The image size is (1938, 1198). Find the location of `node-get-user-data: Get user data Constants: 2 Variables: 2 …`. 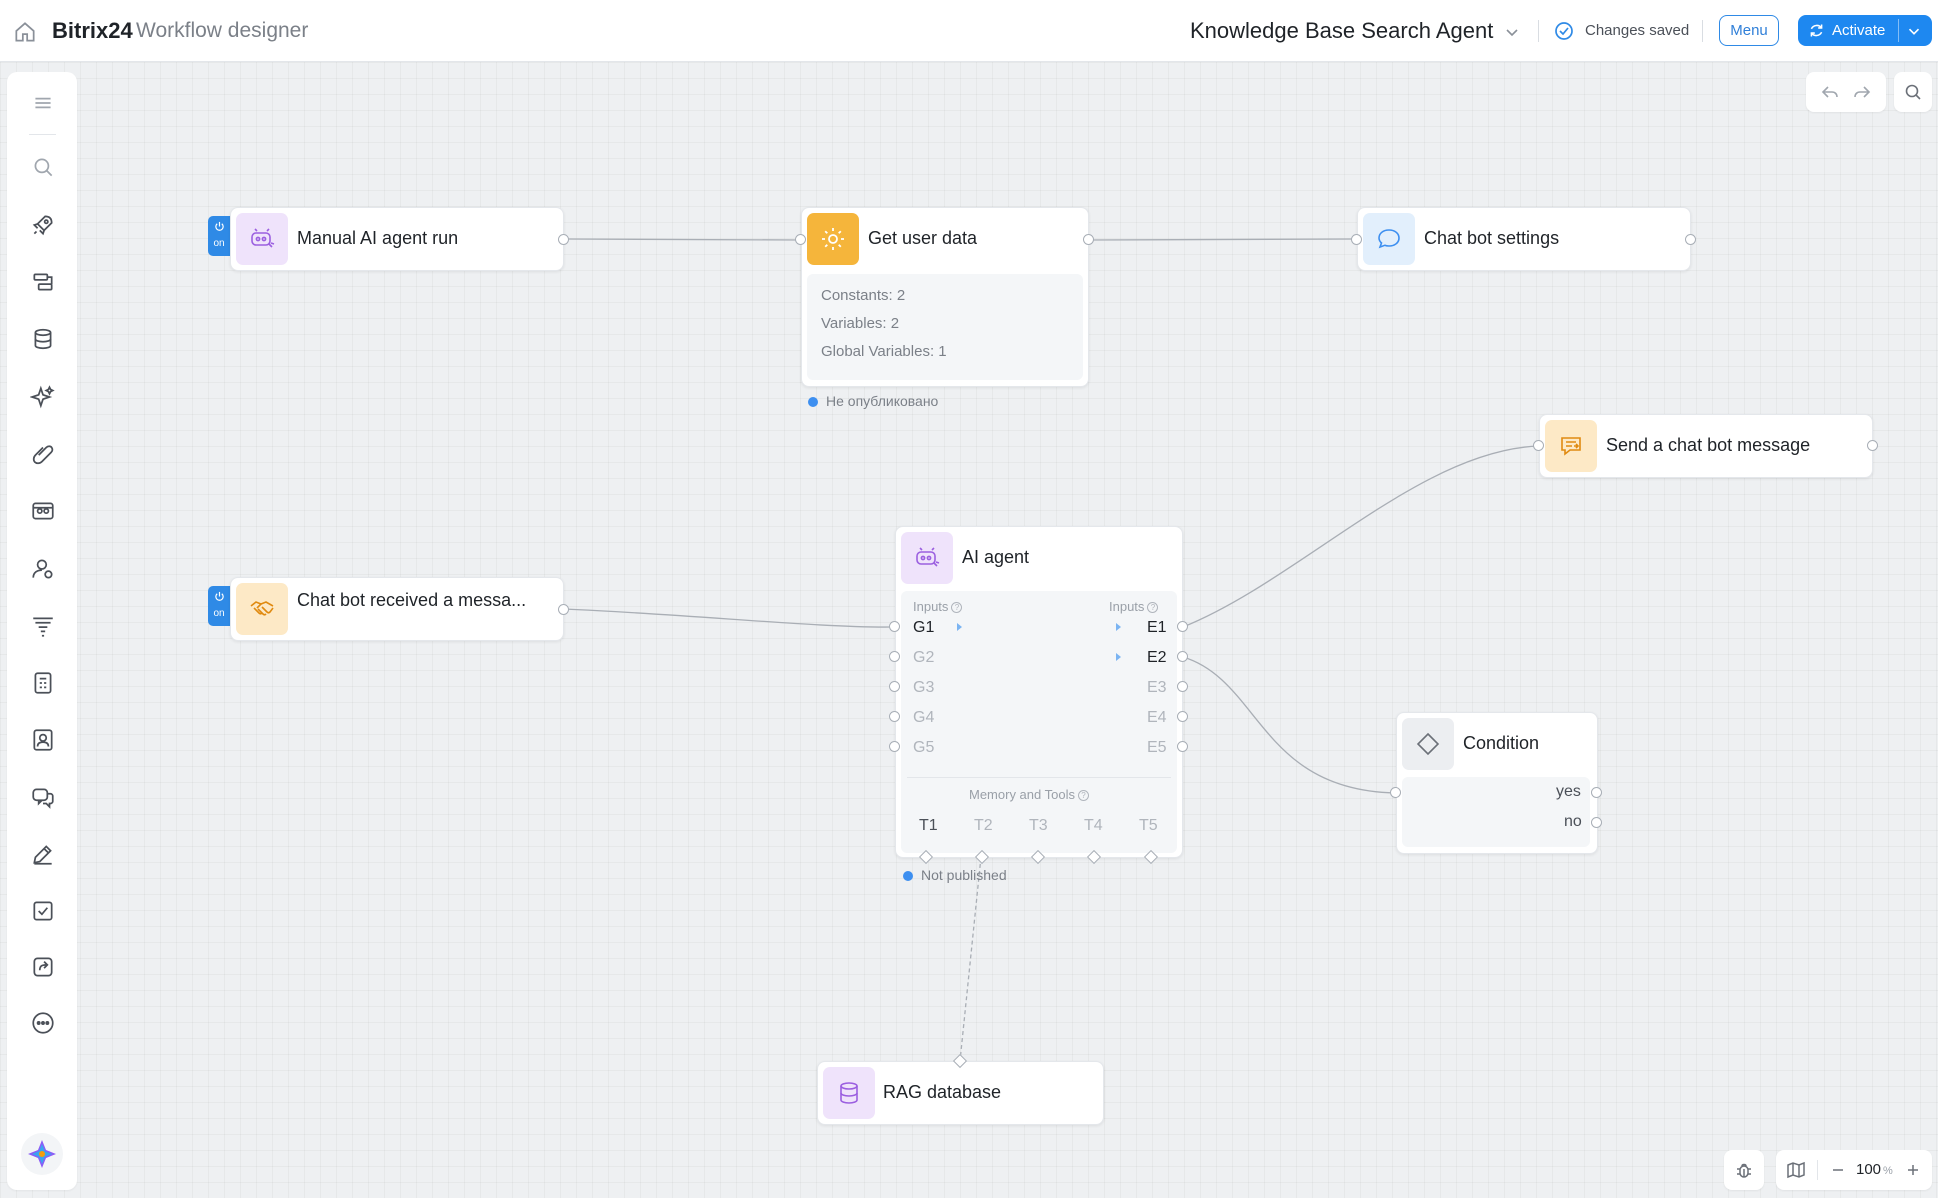

node-get-user-data: Get user data Constants: 2 Variables: 2 … is located at coordinates (945, 297).